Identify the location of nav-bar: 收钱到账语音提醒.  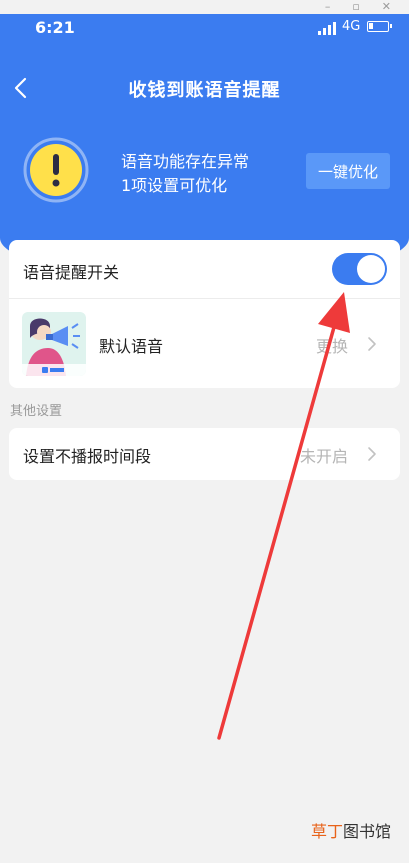
(204, 88).